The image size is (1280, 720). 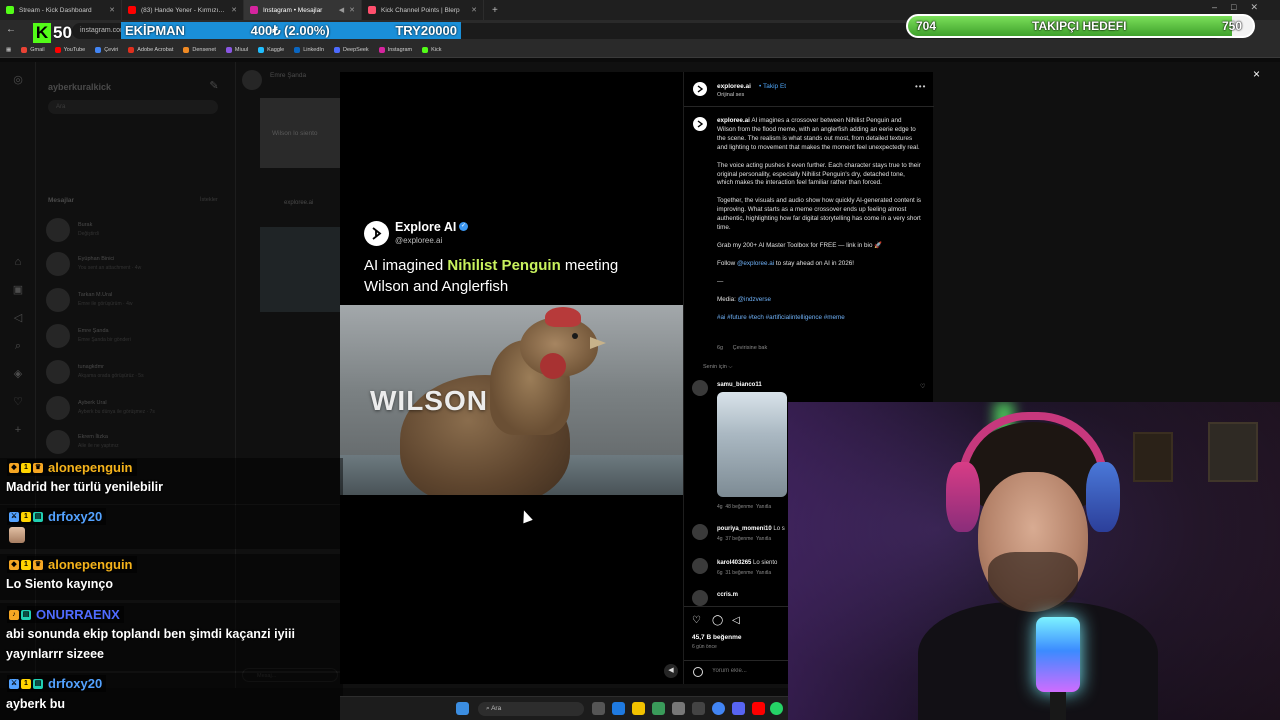 I want to click on comment-bubble-icon: ◯, so click(x=717, y=620).